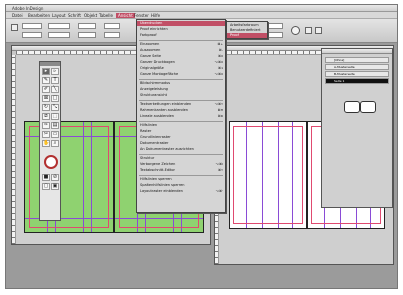  Describe the element at coordinates (219, 191) in the screenshot. I see `view-menu-item-shortcut: ⌥⌘'` at that location.